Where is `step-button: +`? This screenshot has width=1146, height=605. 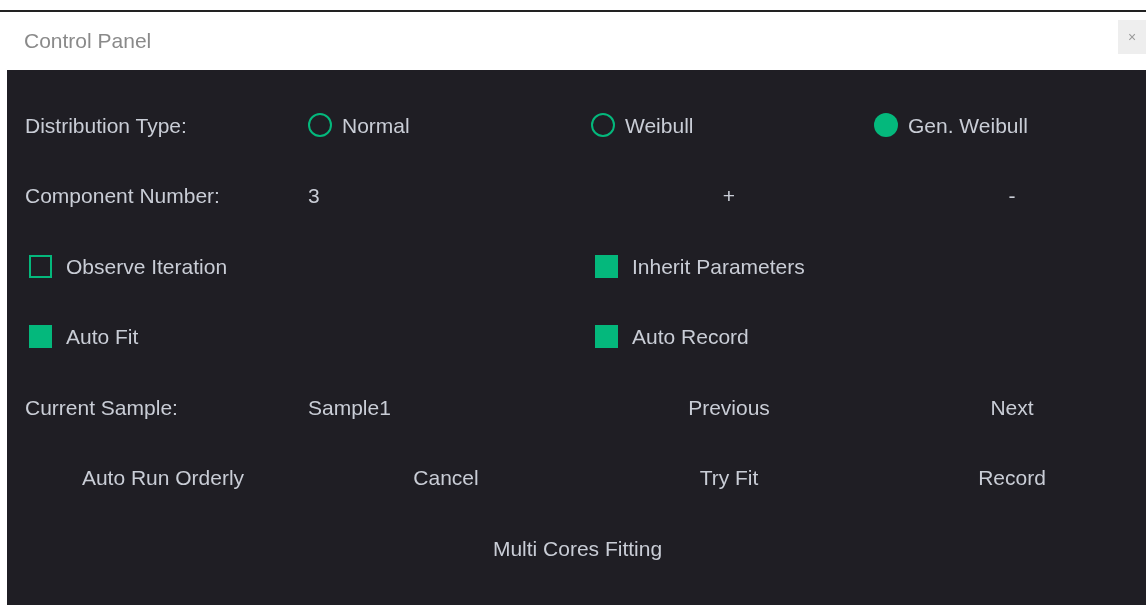 step-button: + is located at coordinates (729, 196).